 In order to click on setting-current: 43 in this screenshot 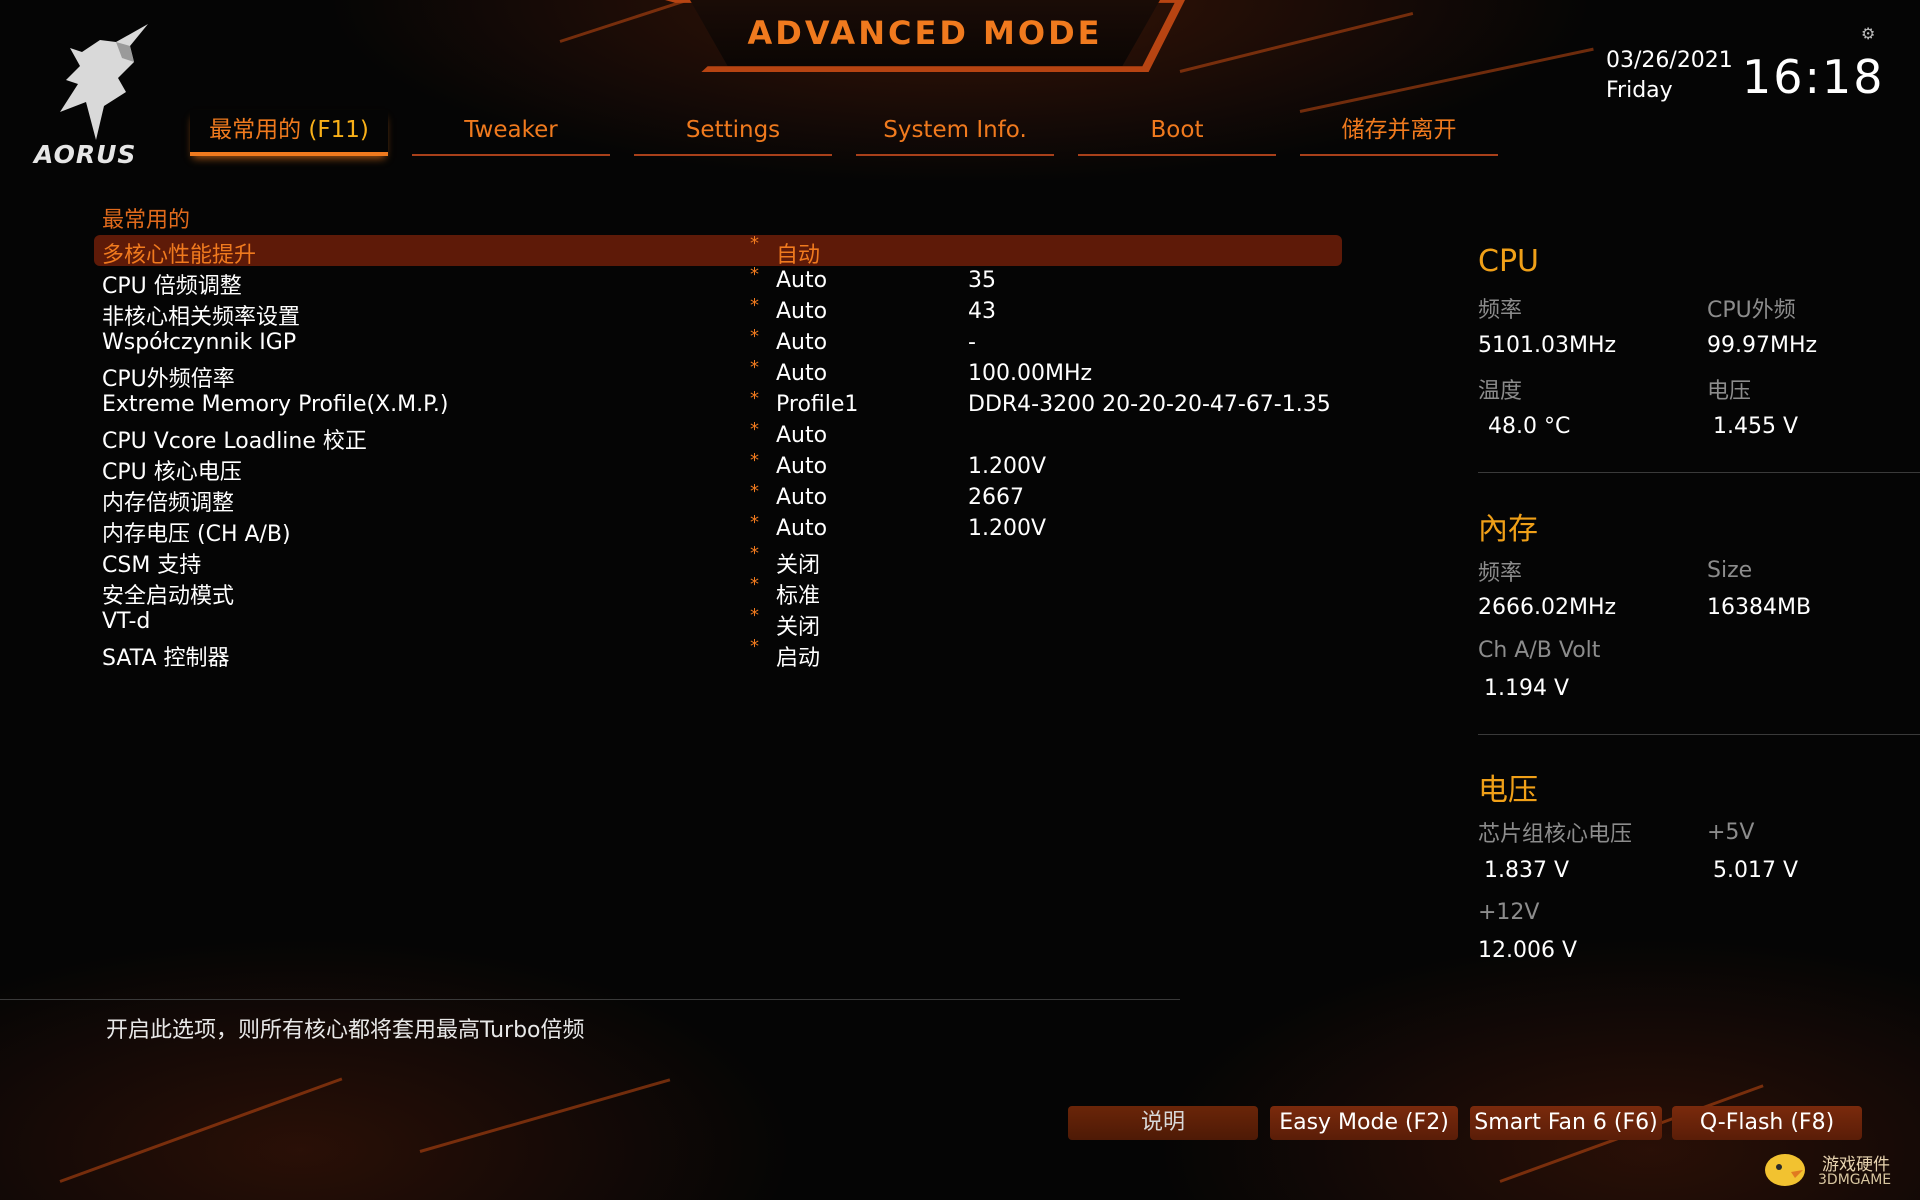, I will do `click(982, 311)`.